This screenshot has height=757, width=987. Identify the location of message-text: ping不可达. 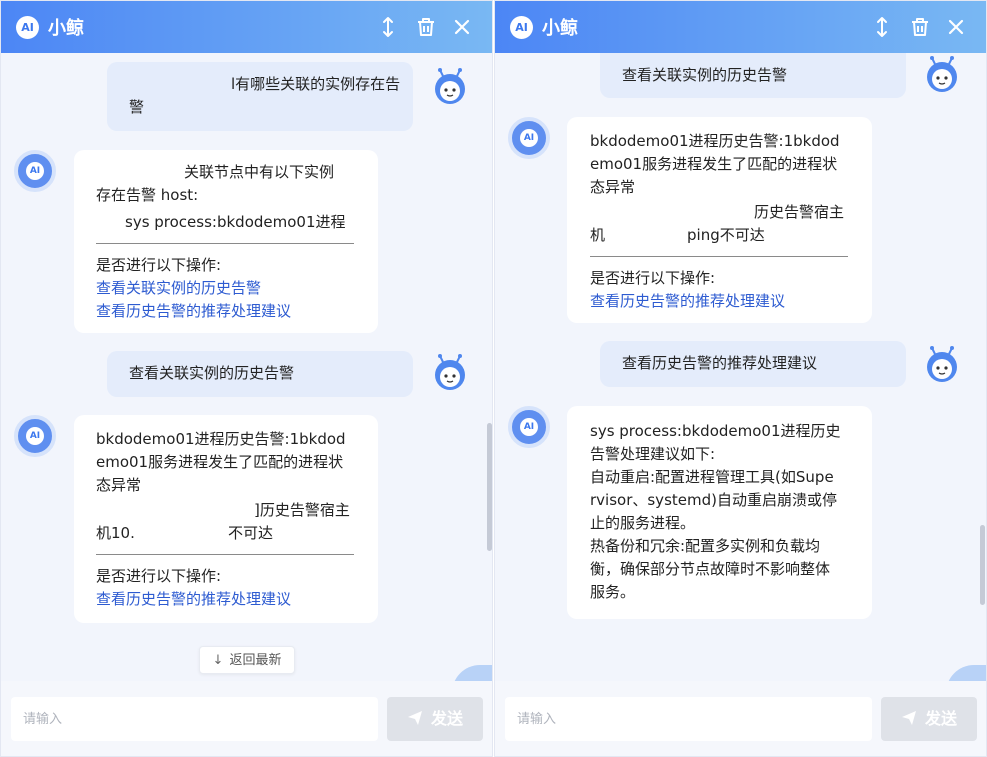
(726, 235).